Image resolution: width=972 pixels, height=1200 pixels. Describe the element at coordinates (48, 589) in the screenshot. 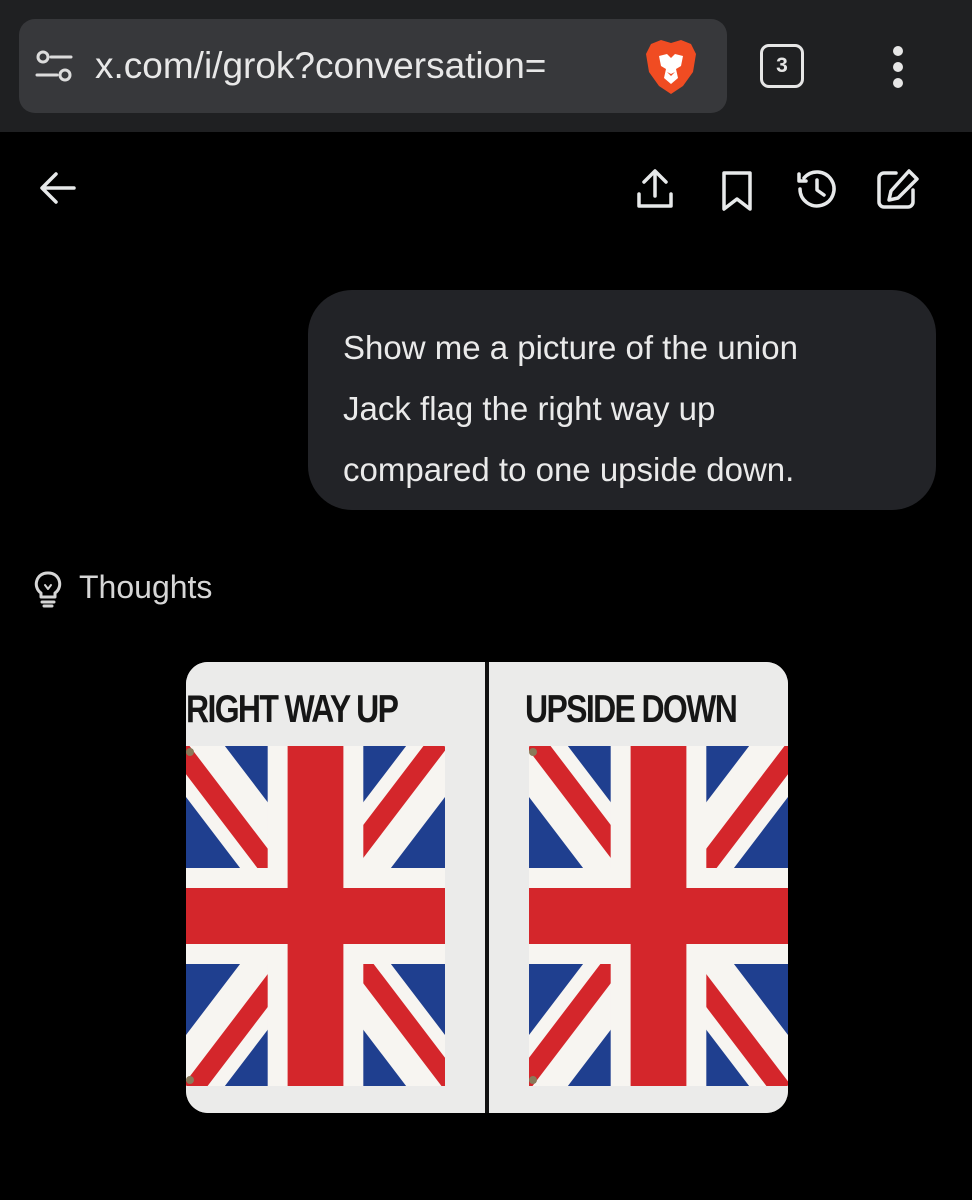

I see `lightbulb-icon` at that location.